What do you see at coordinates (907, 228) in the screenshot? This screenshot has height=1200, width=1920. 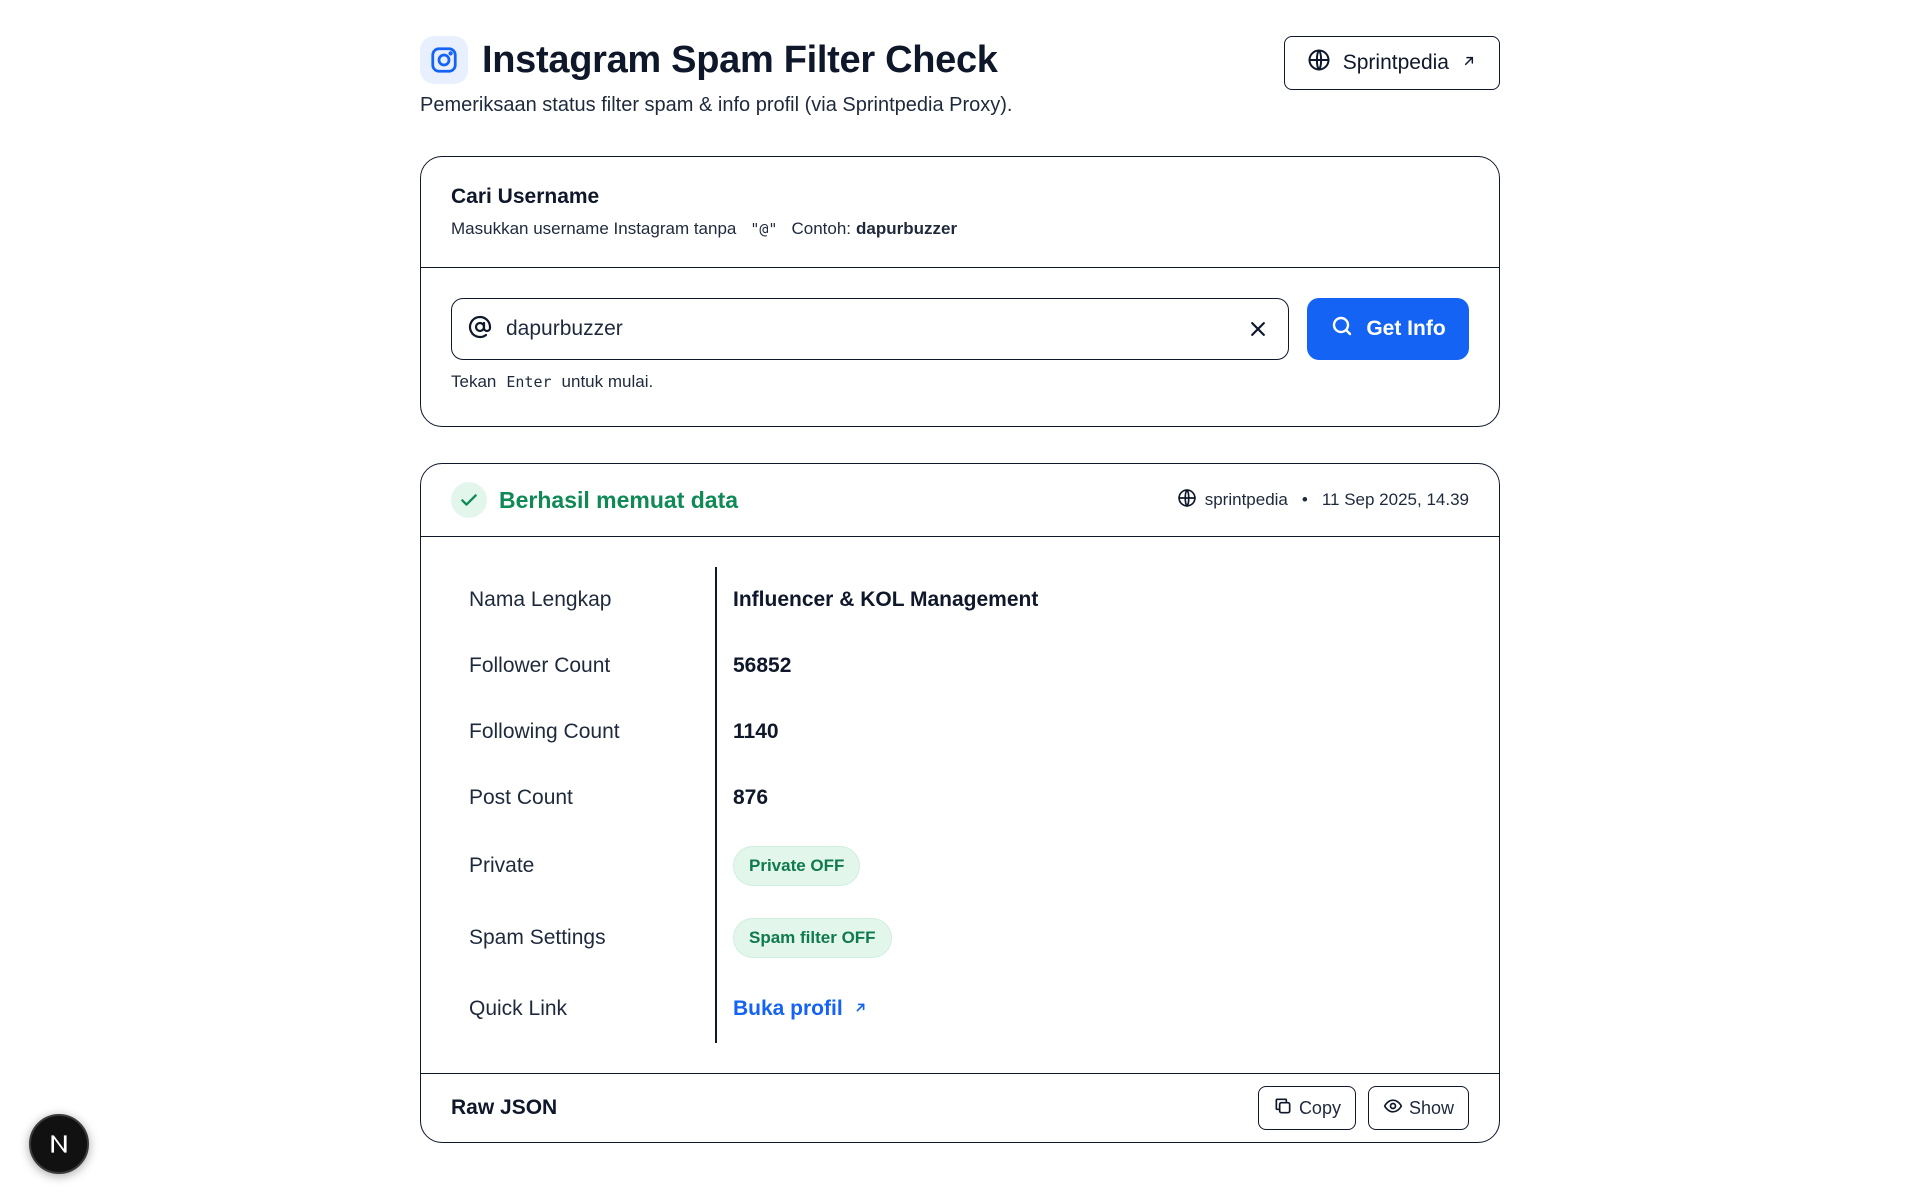 I see `example-value: dapurbuzzer` at bounding box center [907, 228].